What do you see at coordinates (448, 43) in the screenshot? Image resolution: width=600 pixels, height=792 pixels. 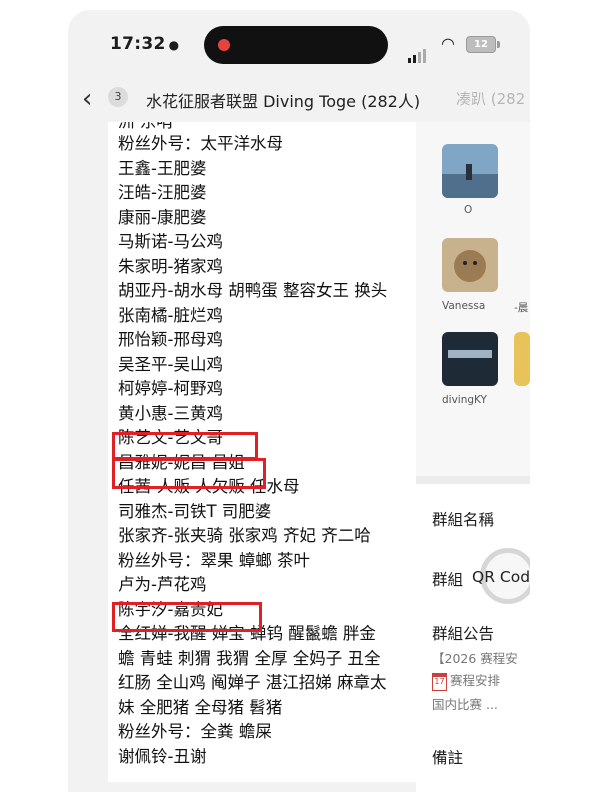 I see `wifi-icon: ◠` at bounding box center [448, 43].